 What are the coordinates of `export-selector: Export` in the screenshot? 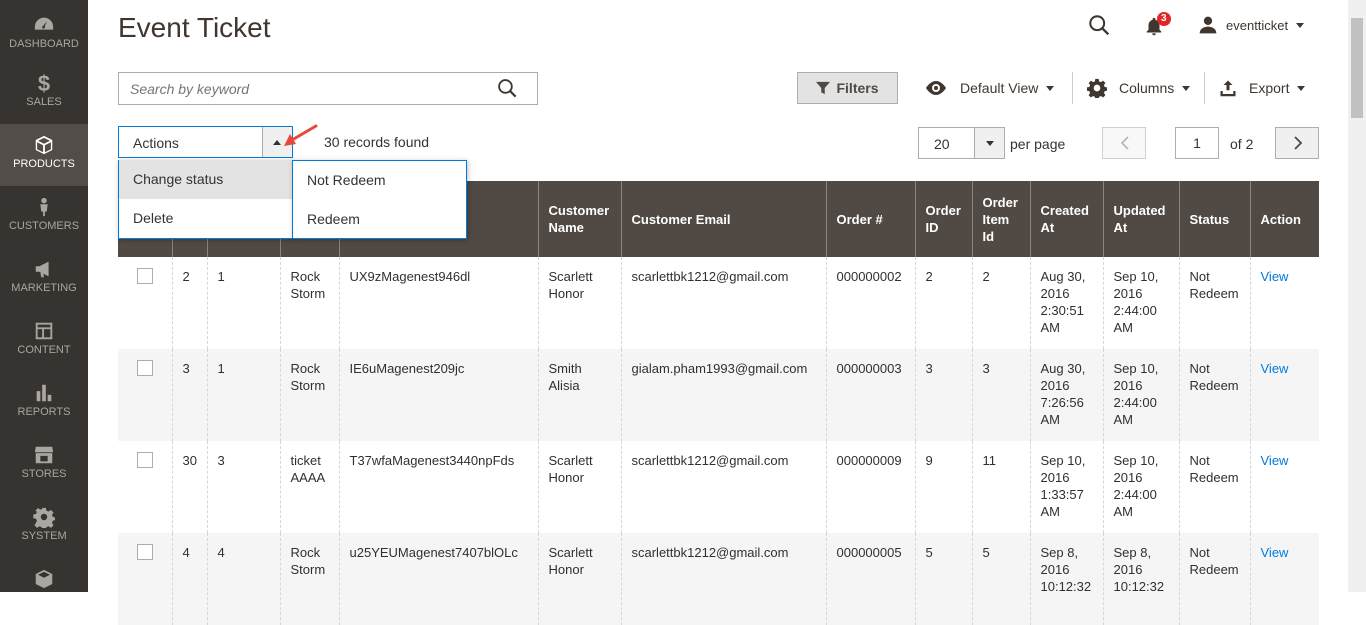 It's located at (1262, 88).